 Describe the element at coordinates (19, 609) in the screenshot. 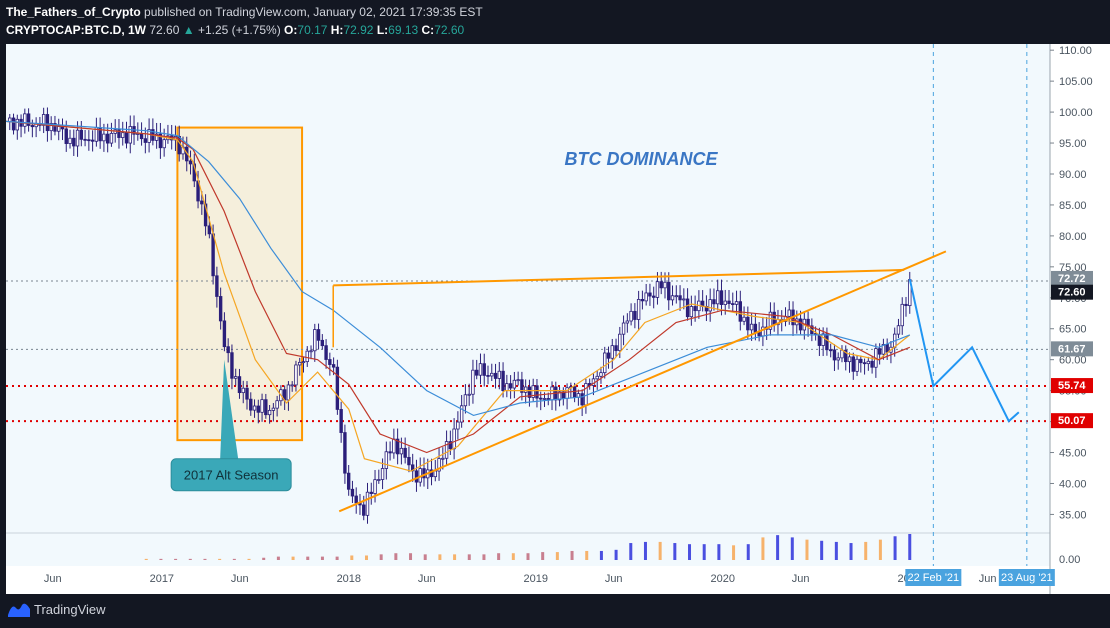

I see `tradingview-logo-icon` at that location.